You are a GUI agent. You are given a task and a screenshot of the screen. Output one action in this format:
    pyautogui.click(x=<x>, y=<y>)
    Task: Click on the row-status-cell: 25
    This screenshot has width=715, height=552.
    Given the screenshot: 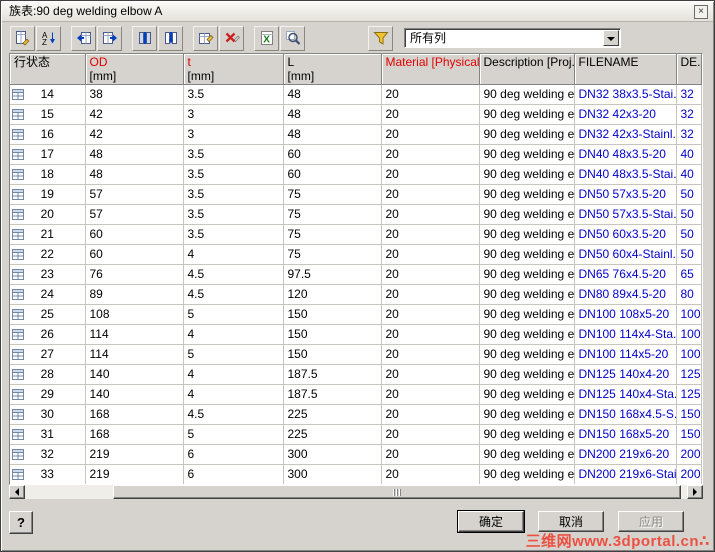 What is the action you would take?
    pyautogui.click(x=48, y=314)
    